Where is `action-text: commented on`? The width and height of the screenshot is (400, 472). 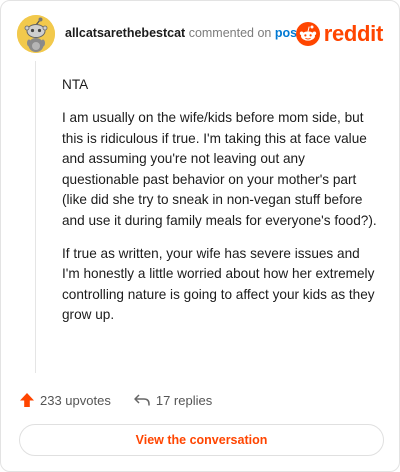
action-text: commented on is located at coordinates (230, 33).